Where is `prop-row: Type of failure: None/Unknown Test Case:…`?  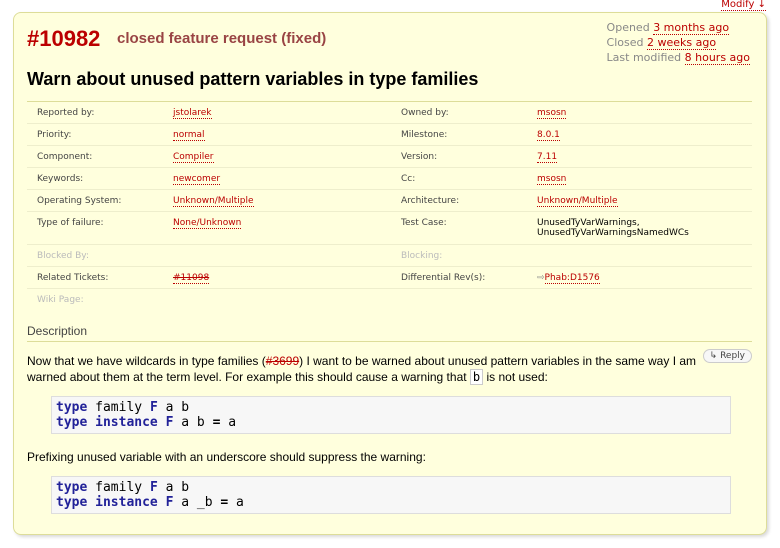
prop-row: Type of failure: None/Unknown Test Case:… is located at coordinates (389, 228).